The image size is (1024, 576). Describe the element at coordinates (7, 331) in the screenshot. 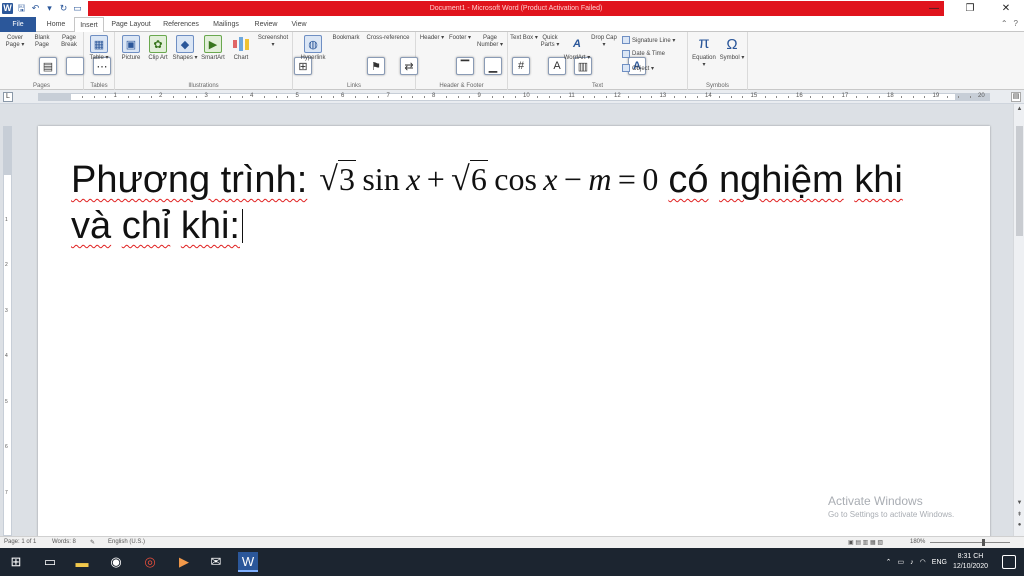

I see `vertical-ruler: 1 2 3 4 5 6 7` at that location.